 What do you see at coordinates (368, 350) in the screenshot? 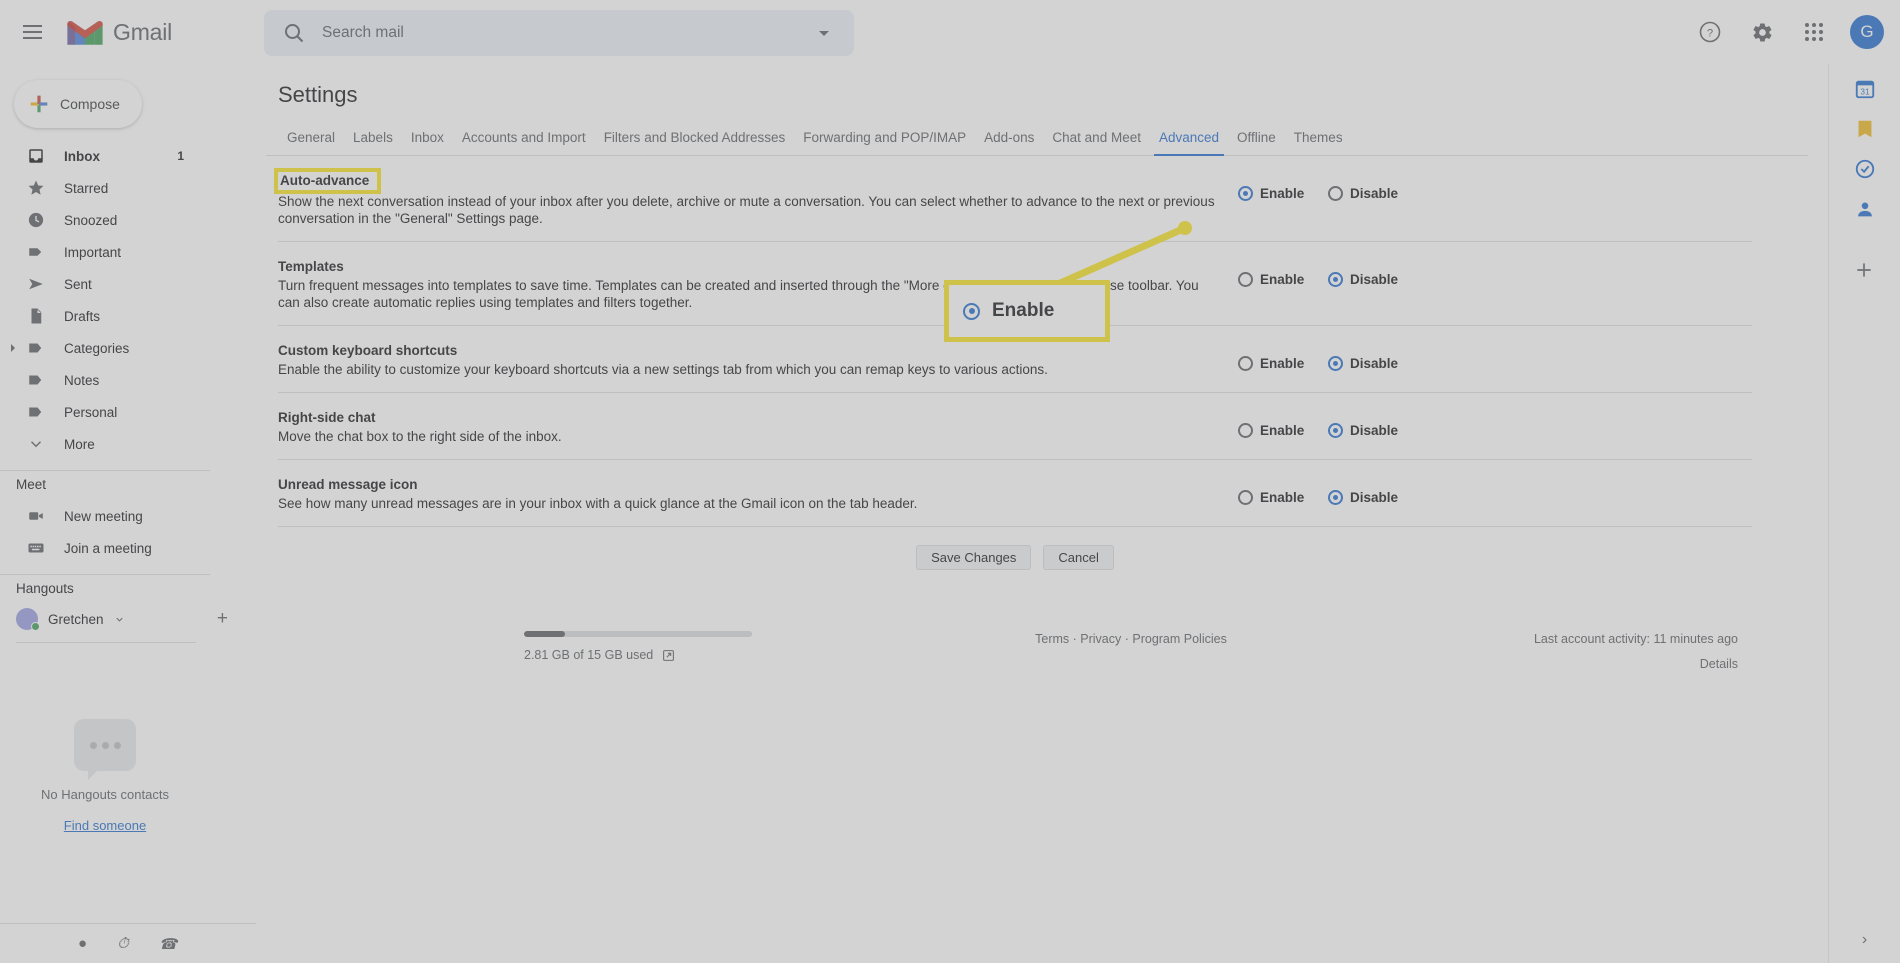
I see `setting-title-custom-keyboard-shortcuts: Custom keyboard shortcuts` at bounding box center [368, 350].